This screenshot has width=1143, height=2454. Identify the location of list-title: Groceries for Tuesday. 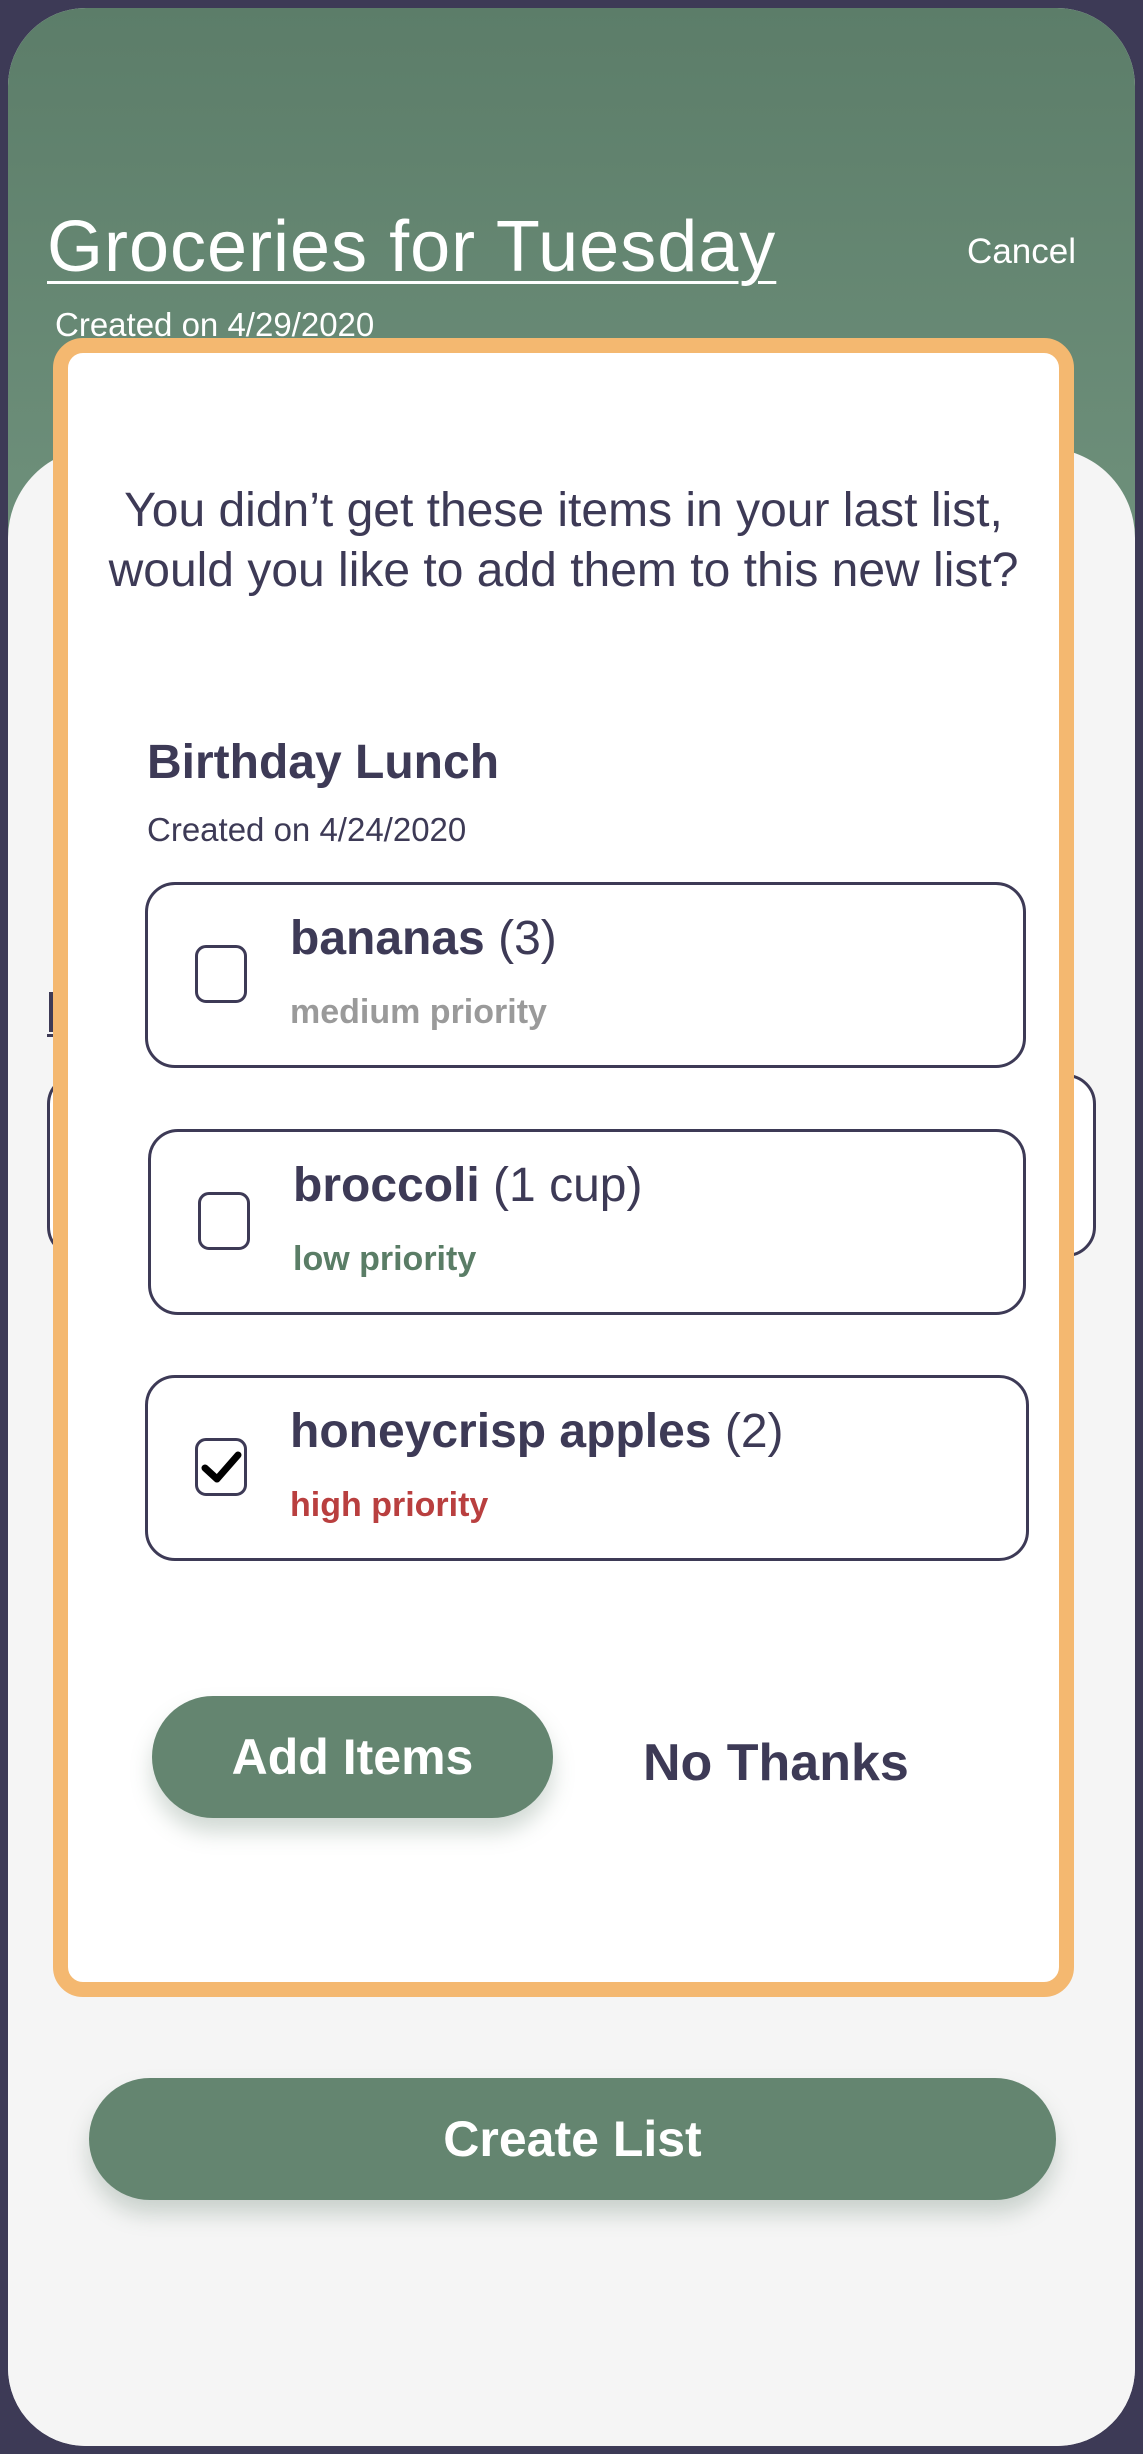
(411, 247).